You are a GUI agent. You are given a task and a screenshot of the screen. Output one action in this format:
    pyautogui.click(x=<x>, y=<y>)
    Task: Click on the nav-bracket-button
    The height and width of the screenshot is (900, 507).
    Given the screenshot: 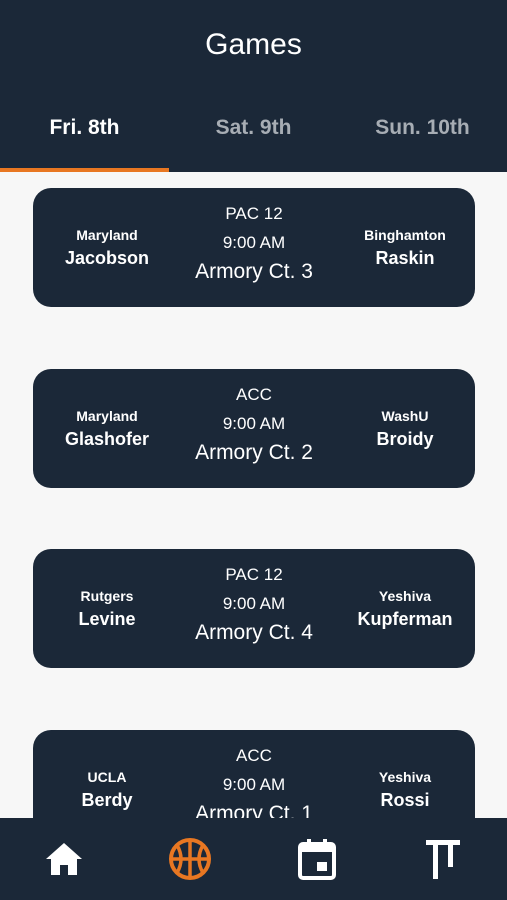 What is the action you would take?
    pyautogui.click(x=443, y=859)
    